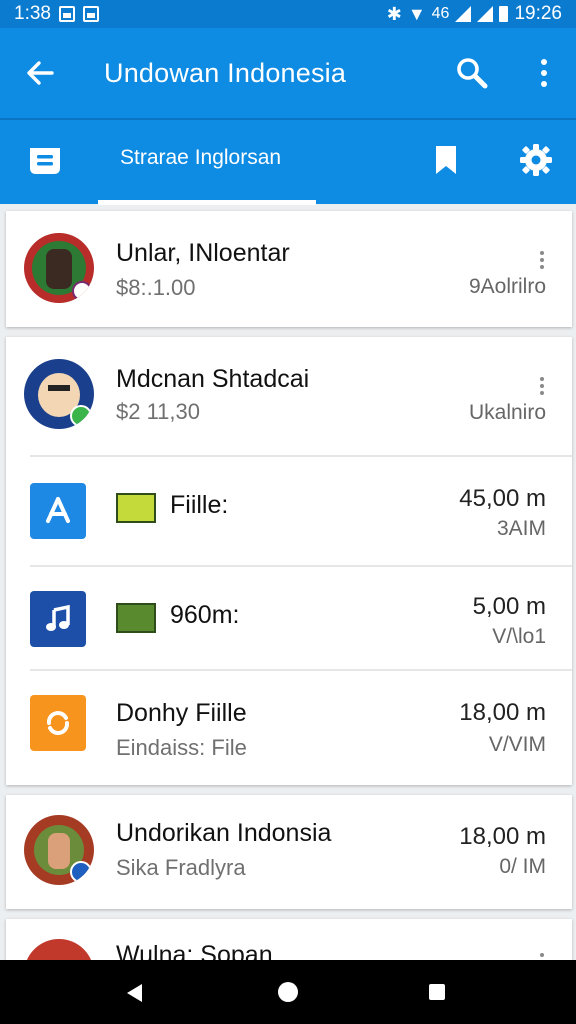 This screenshot has height=1024, width=576. I want to click on app-bar: Undowan Indonesia, so click(288, 73).